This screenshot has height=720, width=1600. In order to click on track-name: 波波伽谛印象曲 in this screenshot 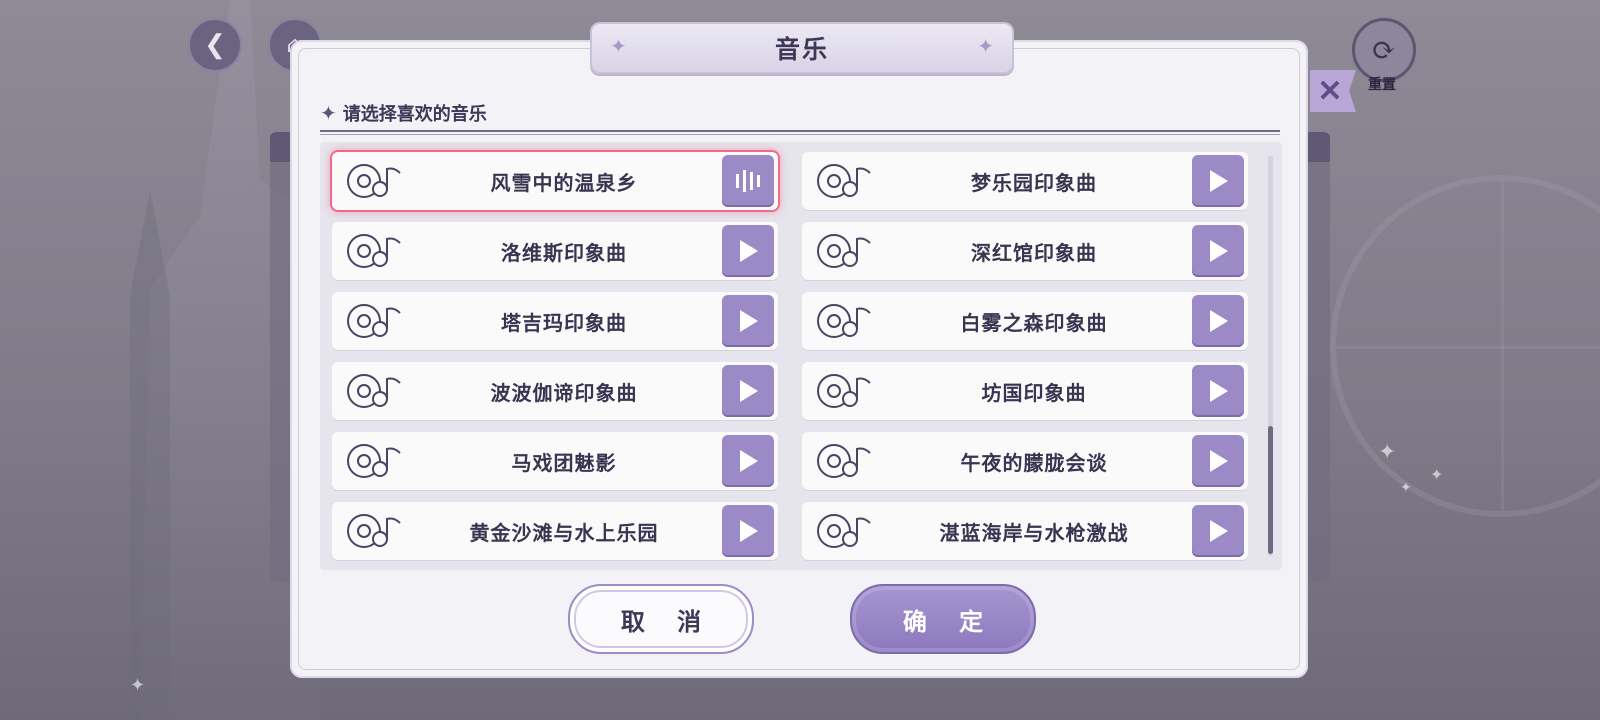, I will do `click(564, 392)`.